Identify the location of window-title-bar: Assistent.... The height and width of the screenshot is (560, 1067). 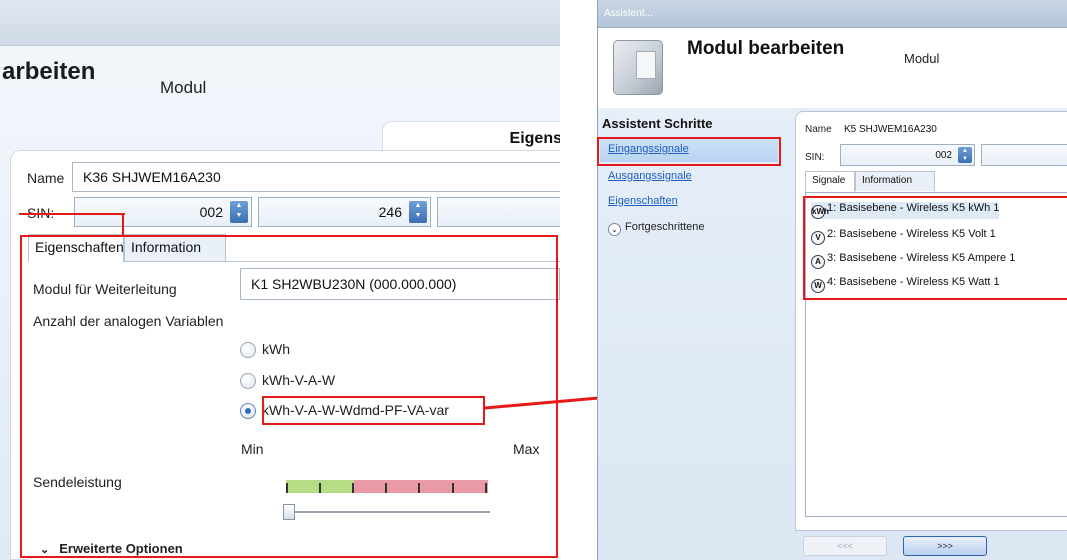
(832, 14).